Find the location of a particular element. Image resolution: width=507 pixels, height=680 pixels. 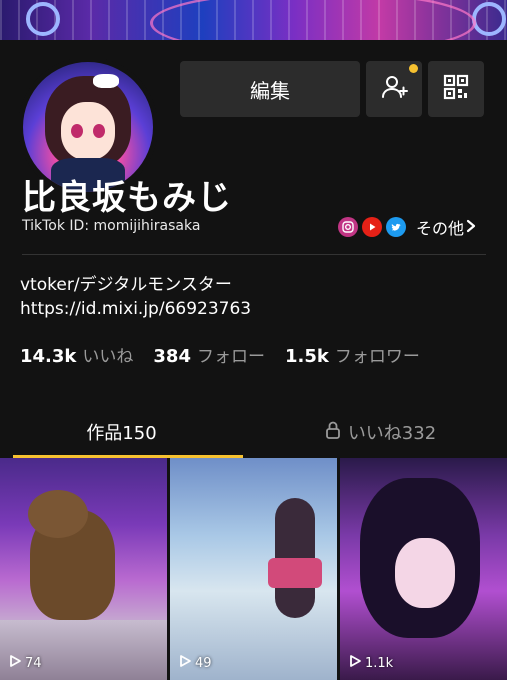

more-links-button: その他 is located at coordinates (446, 227).